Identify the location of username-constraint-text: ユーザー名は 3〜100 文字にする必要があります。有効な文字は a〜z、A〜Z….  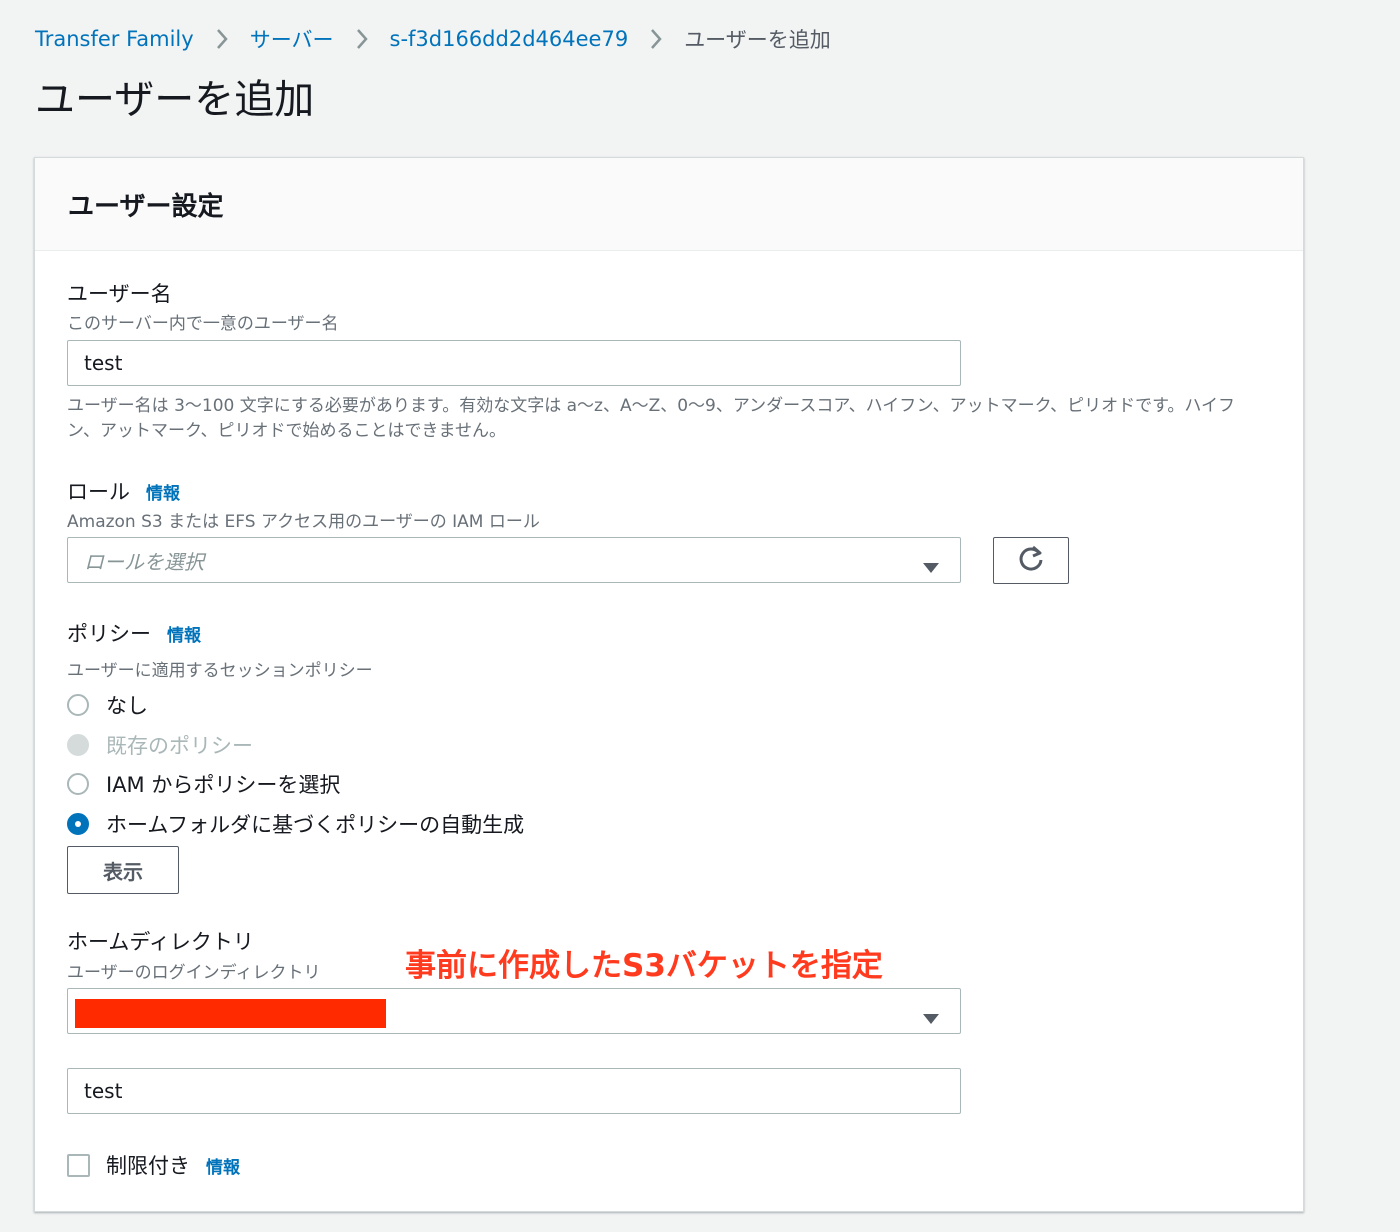
(651, 418).